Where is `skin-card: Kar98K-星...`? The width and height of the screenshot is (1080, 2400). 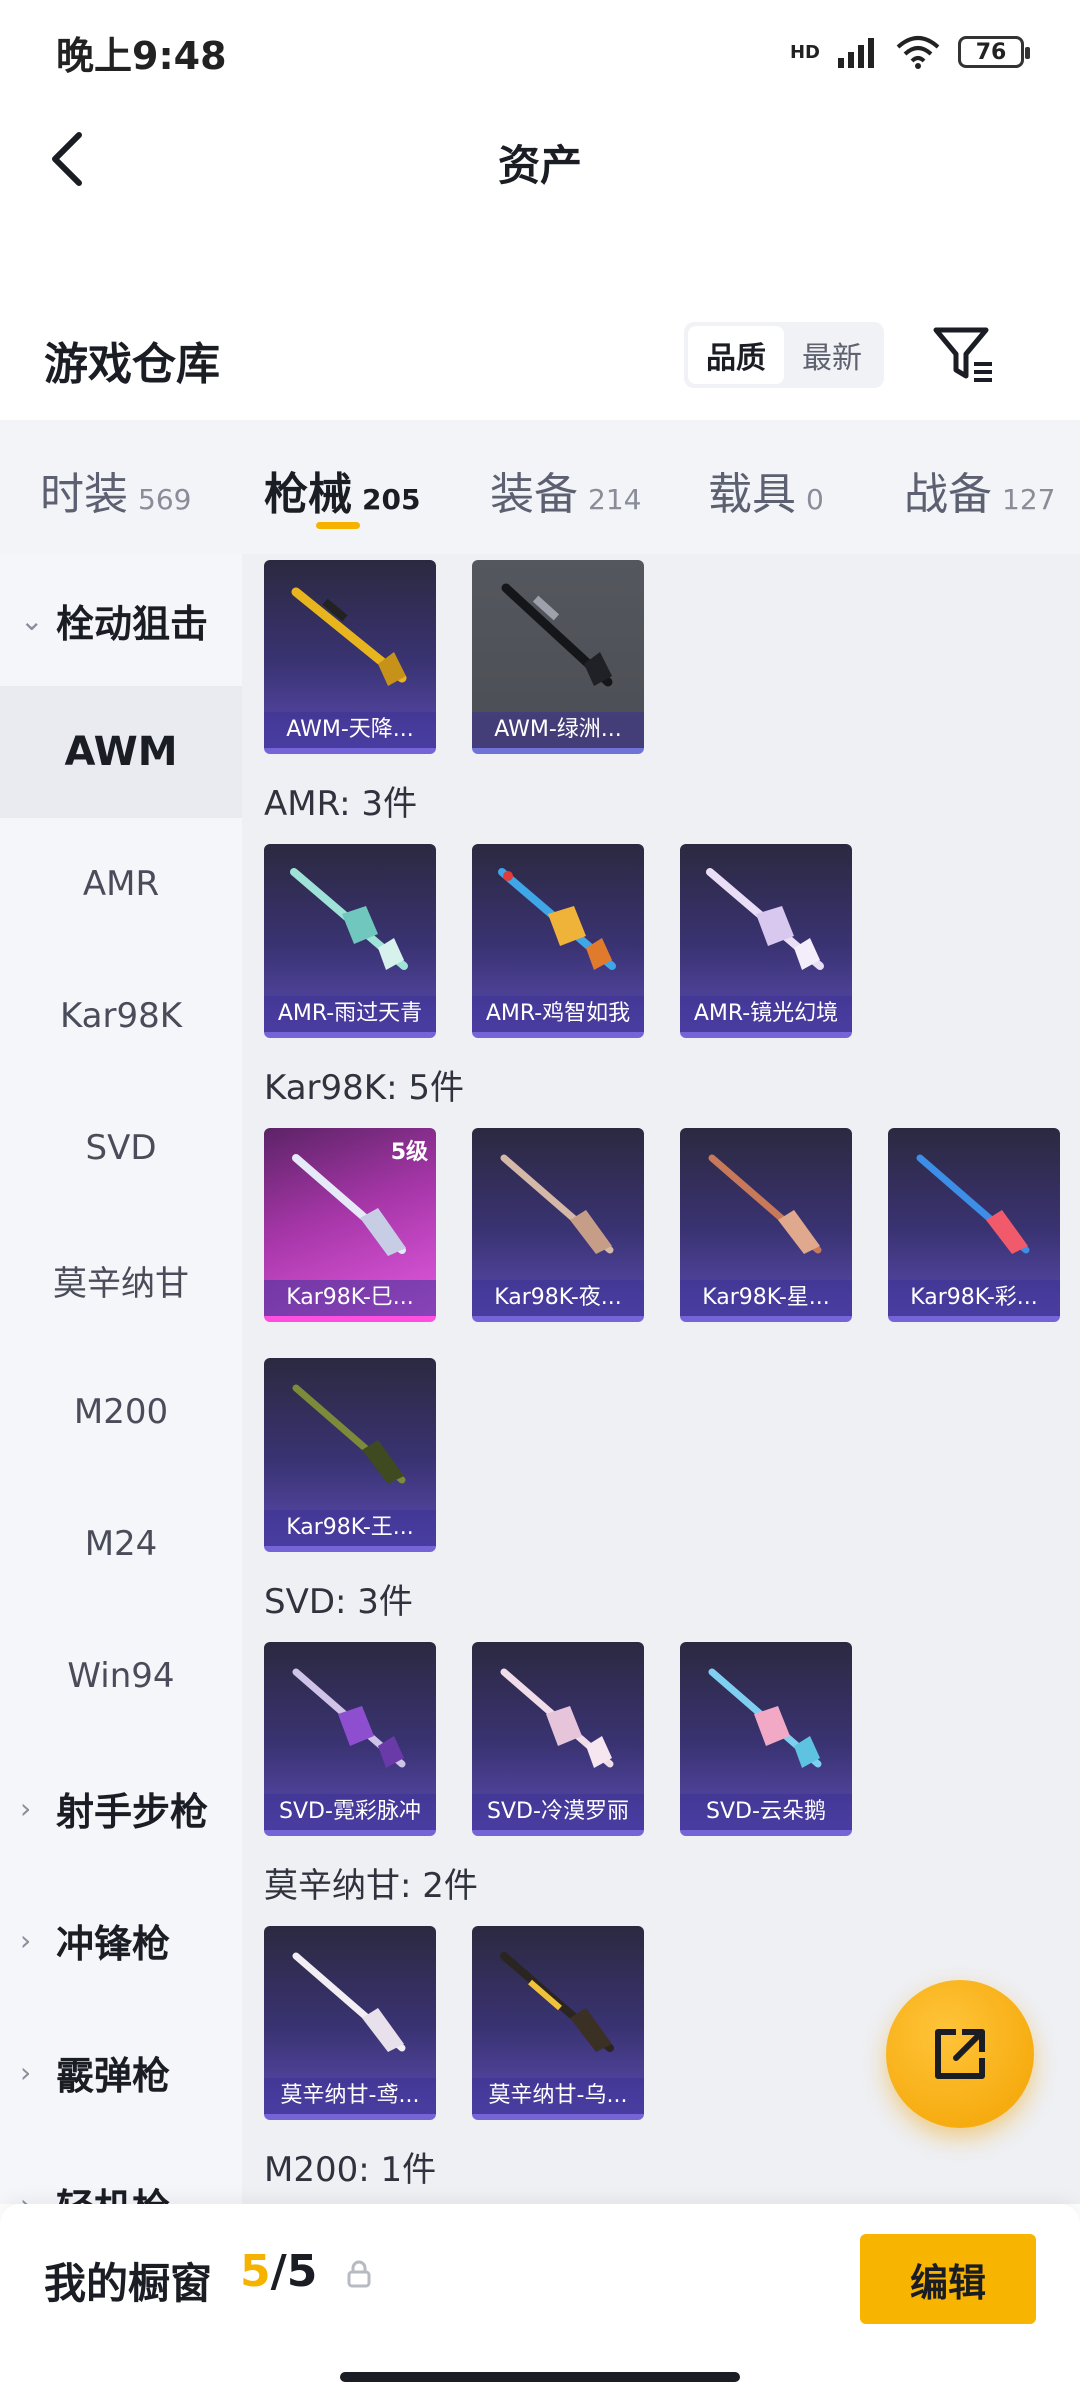 skin-card: Kar98K-星... is located at coordinates (766, 1225).